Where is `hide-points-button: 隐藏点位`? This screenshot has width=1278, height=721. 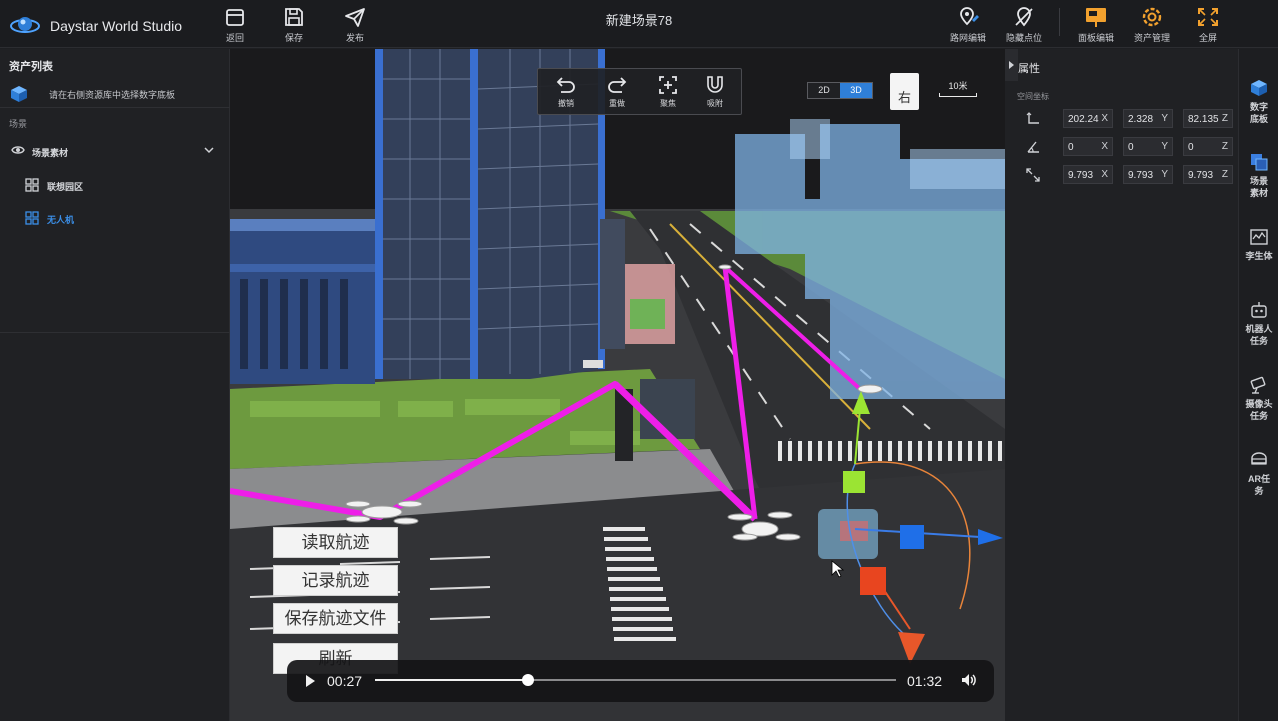
hide-points-button: 隐藏点位 is located at coordinates (1024, 25).